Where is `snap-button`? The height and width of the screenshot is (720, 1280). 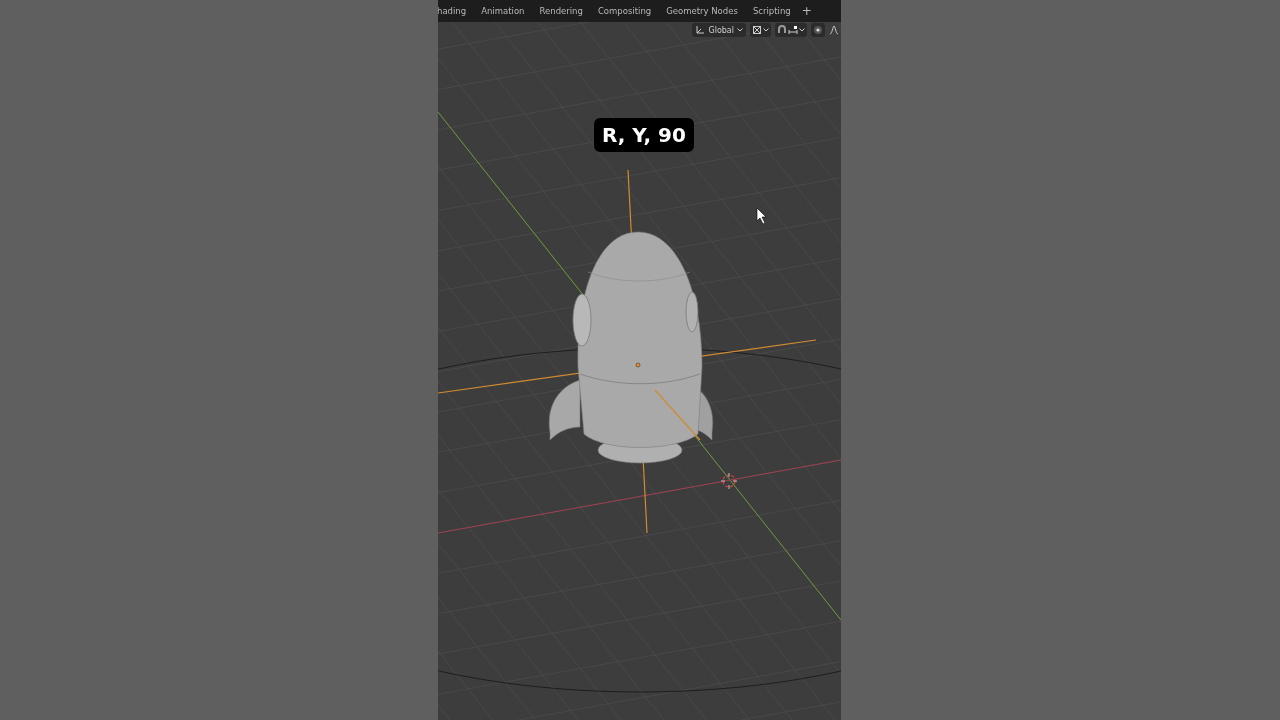
snap-button is located at coordinates (791, 30).